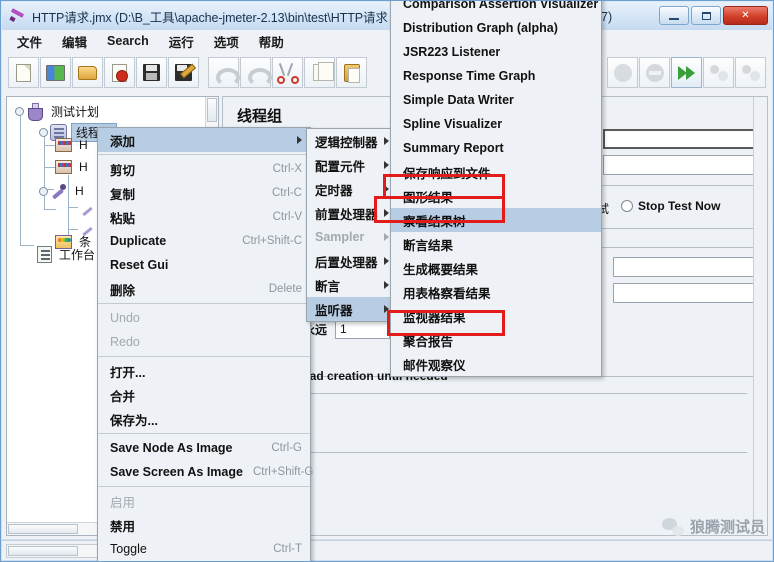  I want to click on listener-item-comparison-assertion-visualizer: Comparison Assertion Visualizer, so click(496, 8).